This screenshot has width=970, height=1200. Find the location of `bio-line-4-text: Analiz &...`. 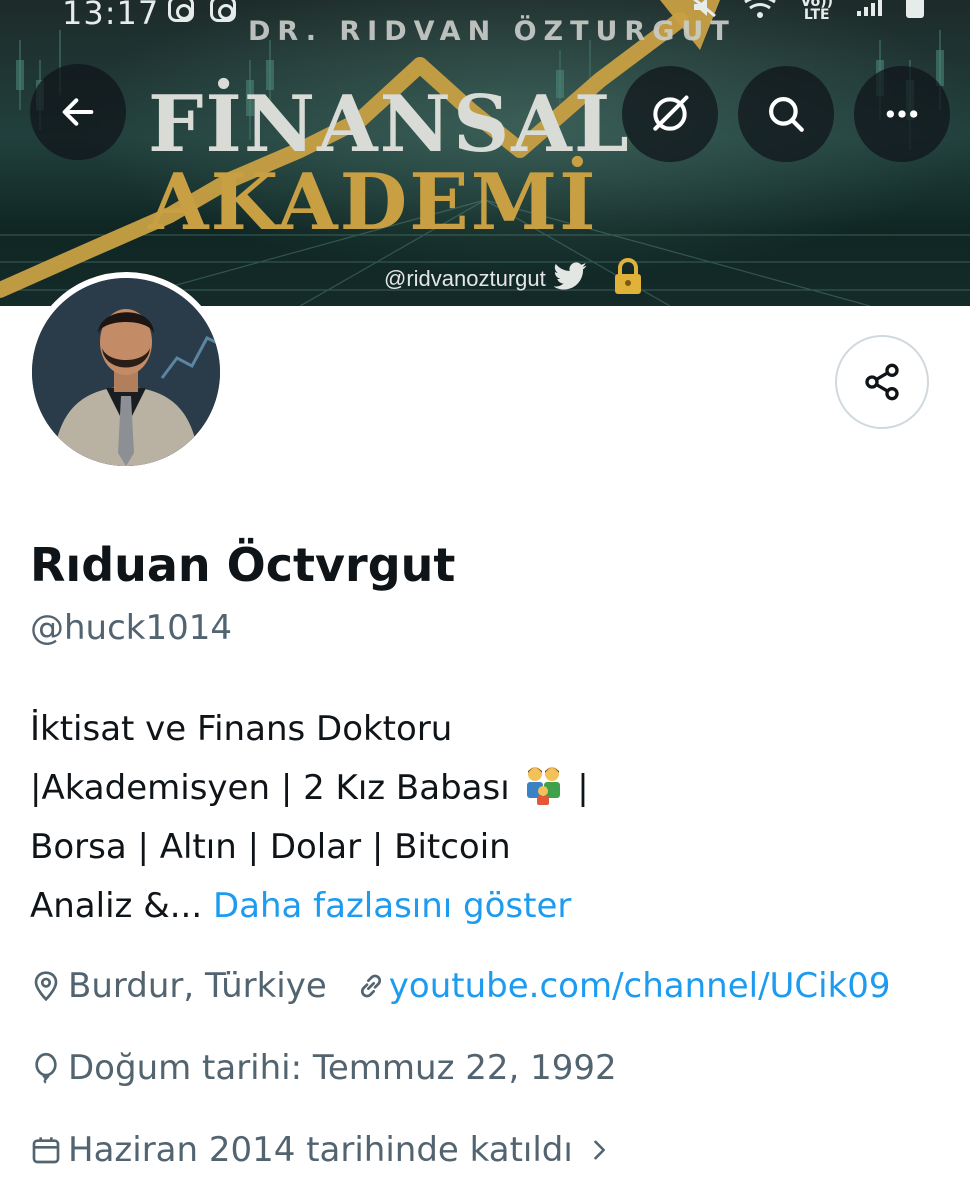

bio-line-4-text: Analiz &... is located at coordinates (116, 906).